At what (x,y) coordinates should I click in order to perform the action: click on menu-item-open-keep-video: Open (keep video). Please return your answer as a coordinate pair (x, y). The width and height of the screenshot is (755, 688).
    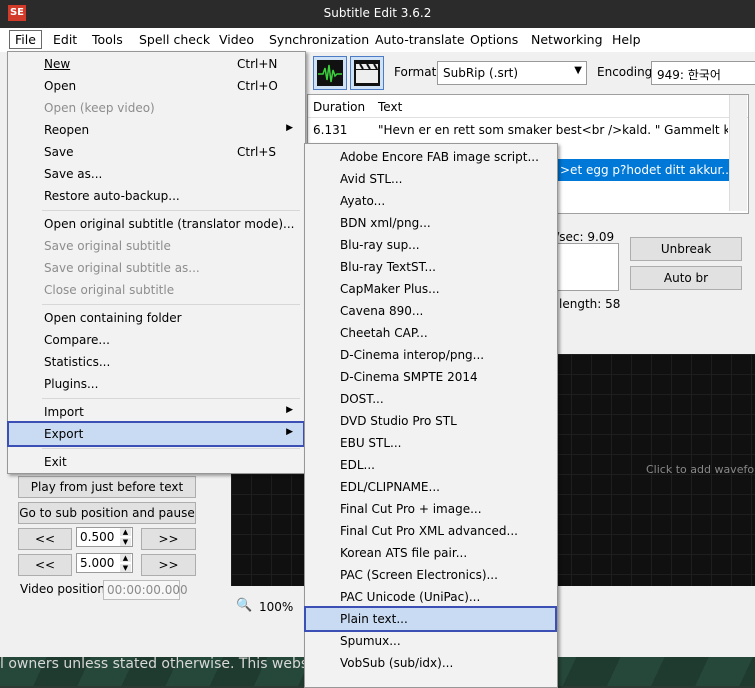
    Looking at the image, I should click on (99, 108).